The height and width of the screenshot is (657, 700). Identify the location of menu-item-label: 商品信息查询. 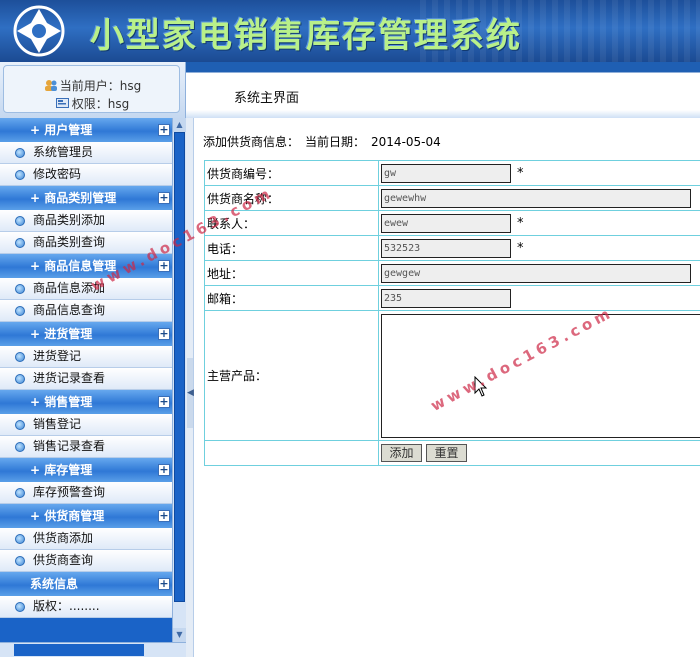
(69, 310).